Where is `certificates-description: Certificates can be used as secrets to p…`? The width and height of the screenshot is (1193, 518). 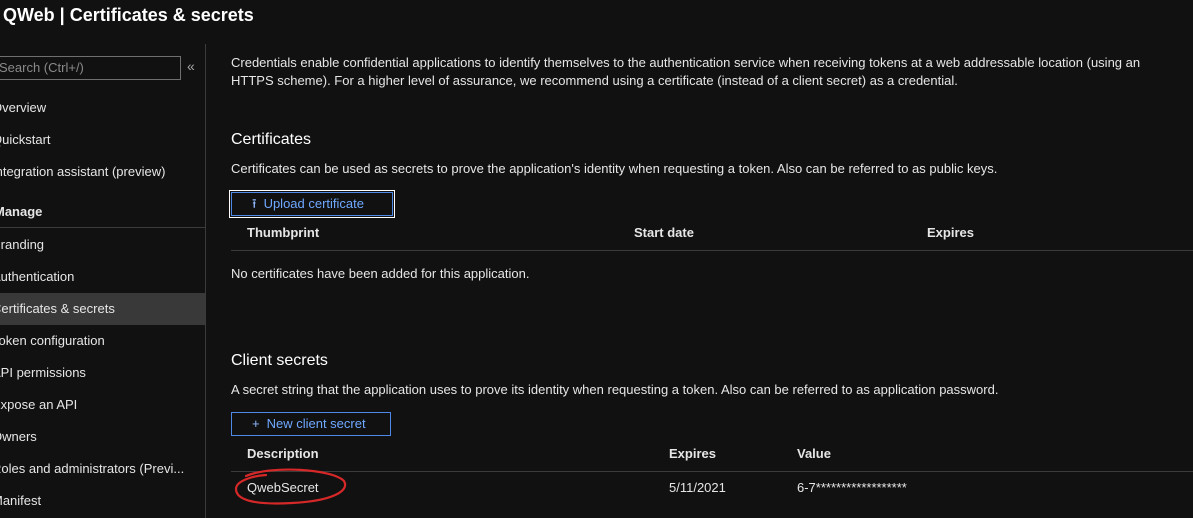
certificates-description: Certificates can be used as secrets to p… is located at coordinates (614, 168).